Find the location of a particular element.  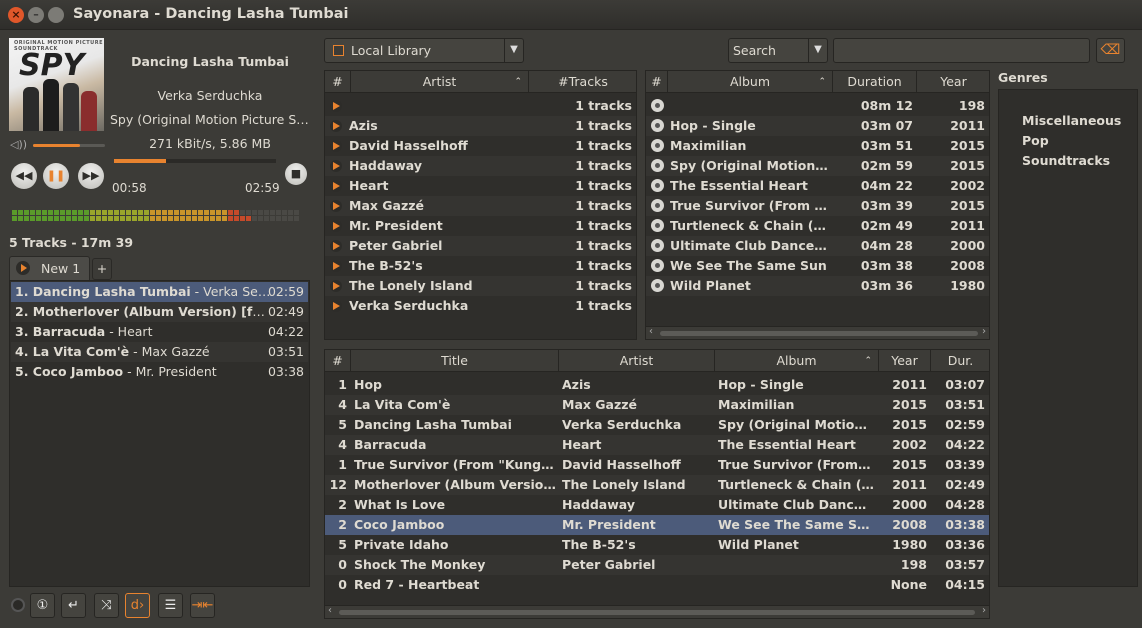

artist-row: 1 tracks is located at coordinates (480, 106).